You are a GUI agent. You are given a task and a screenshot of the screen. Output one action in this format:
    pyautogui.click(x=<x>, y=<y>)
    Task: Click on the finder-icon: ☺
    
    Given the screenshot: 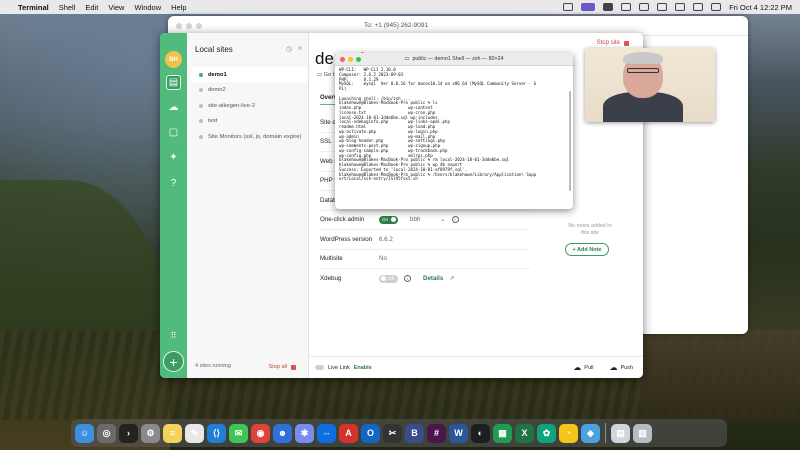 What is the action you would take?
    pyautogui.click(x=84, y=433)
    